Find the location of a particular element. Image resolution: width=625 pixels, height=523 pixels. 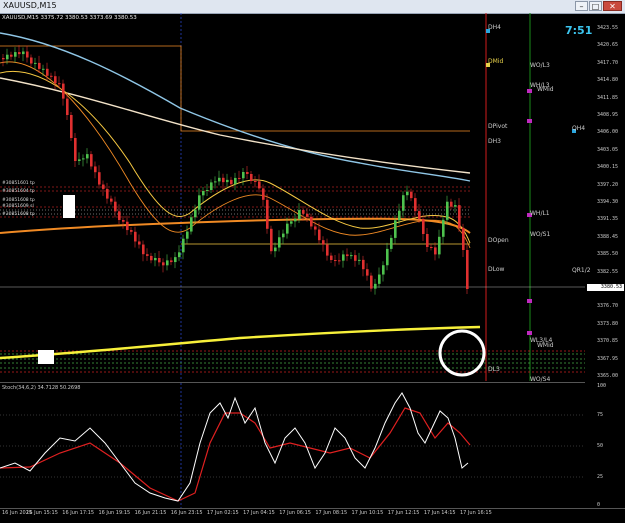

trade-marker-block is located at coordinates (69, 206).